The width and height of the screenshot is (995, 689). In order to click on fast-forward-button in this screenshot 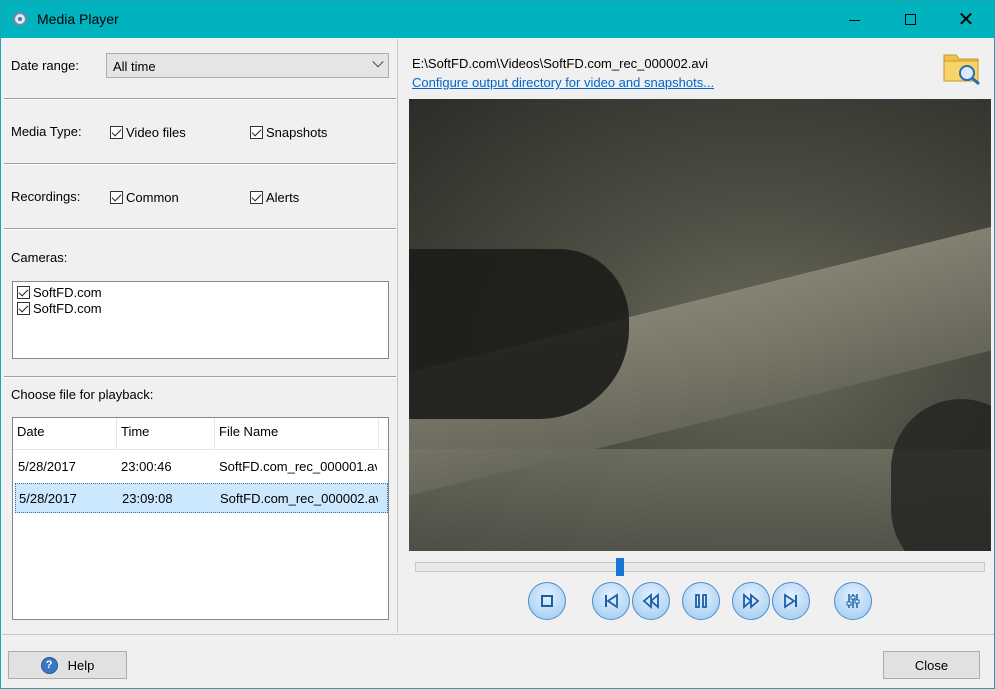, I will do `click(751, 601)`.